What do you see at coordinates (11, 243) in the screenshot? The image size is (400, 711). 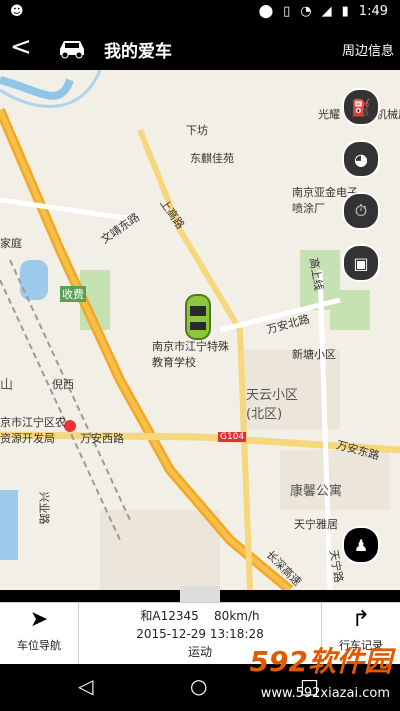 I see `map-label: 家庭` at bounding box center [11, 243].